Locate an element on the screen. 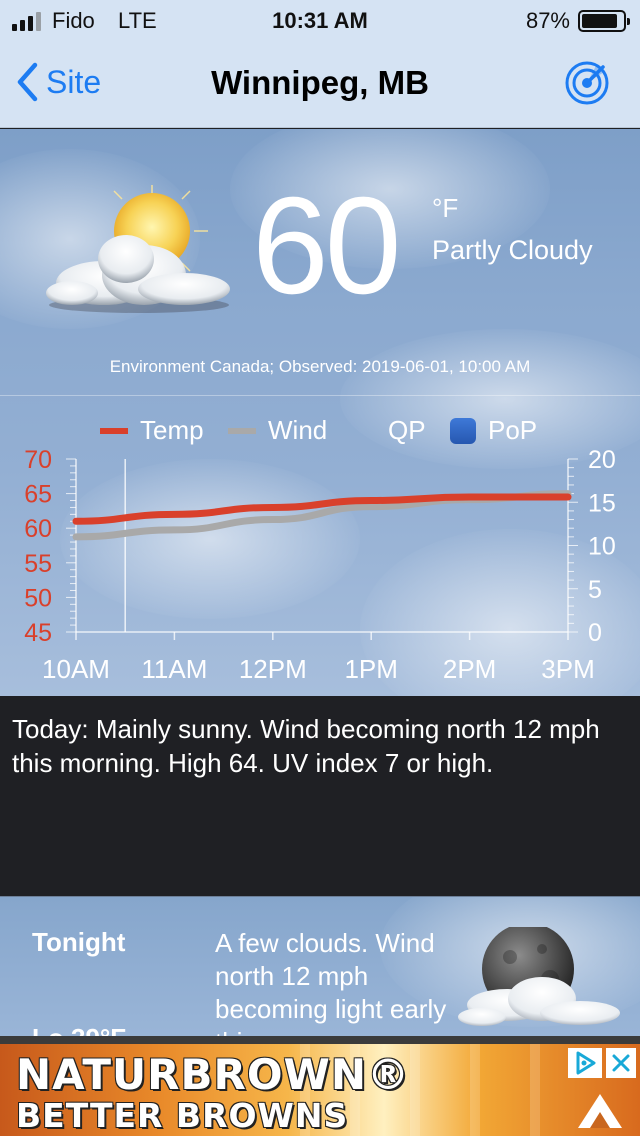 Image resolution: width=640 pixels, height=1136 pixels. y-left-tick-label: 60 is located at coordinates (38, 529).